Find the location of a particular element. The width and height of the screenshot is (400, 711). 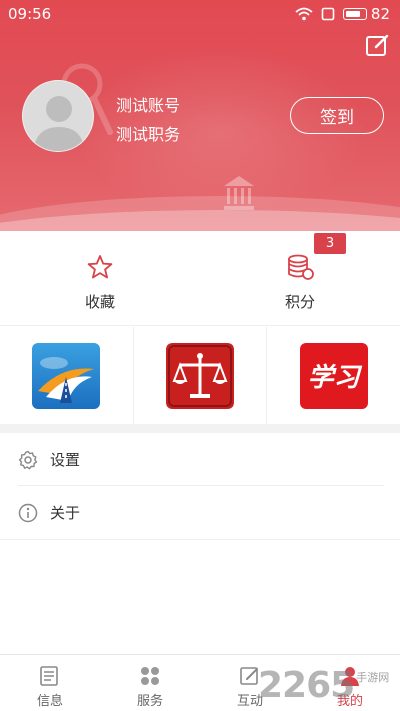

grid-icon is located at coordinates (150, 676).